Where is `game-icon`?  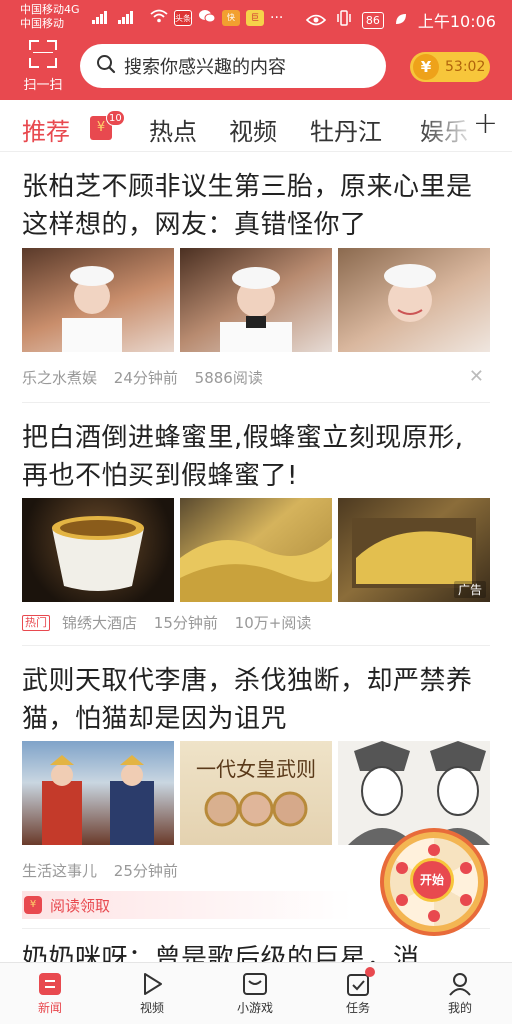
game-icon is located at coordinates (255, 984).